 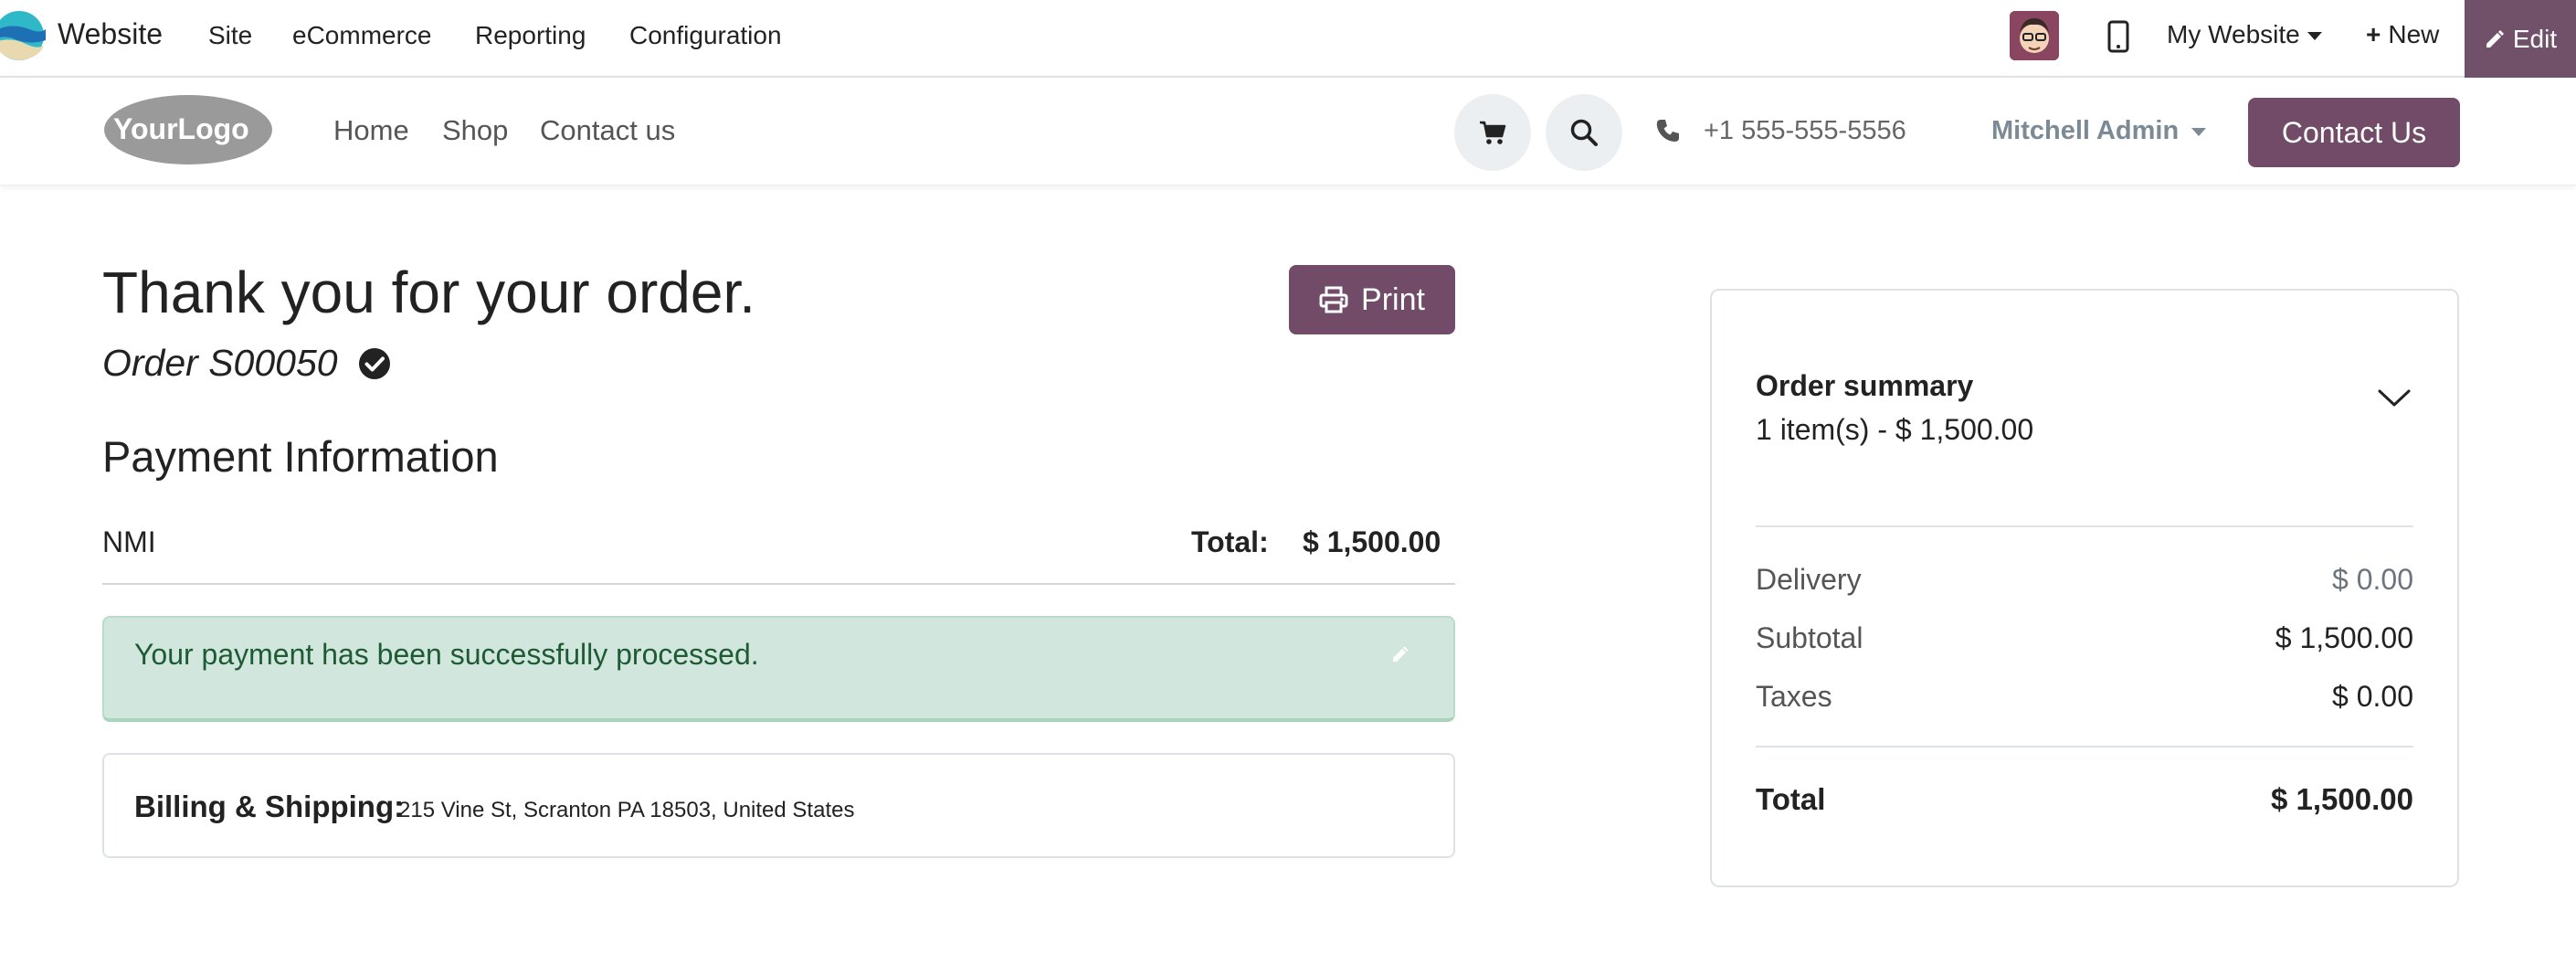 I want to click on total-label: Total:, so click(x=1230, y=541).